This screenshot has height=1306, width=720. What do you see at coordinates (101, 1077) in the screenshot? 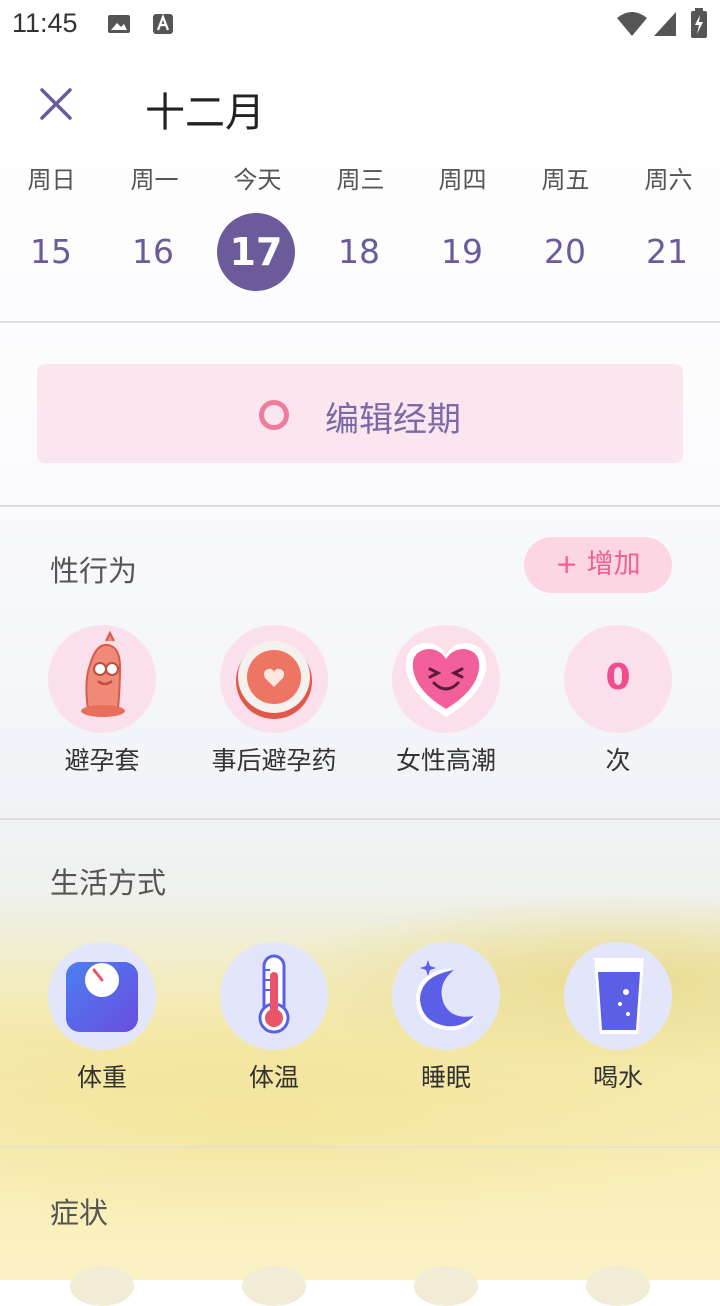
I see `lifestyle-item-label: 体重` at bounding box center [101, 1077].